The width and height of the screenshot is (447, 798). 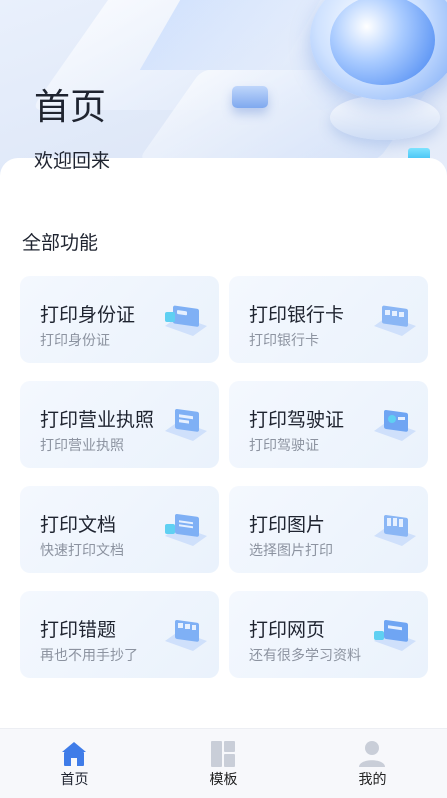 What do you see at coordinates (97, 420) in the screenshot?
I see `tile-title: 打印营业执照` at bounding box center [97, 420].